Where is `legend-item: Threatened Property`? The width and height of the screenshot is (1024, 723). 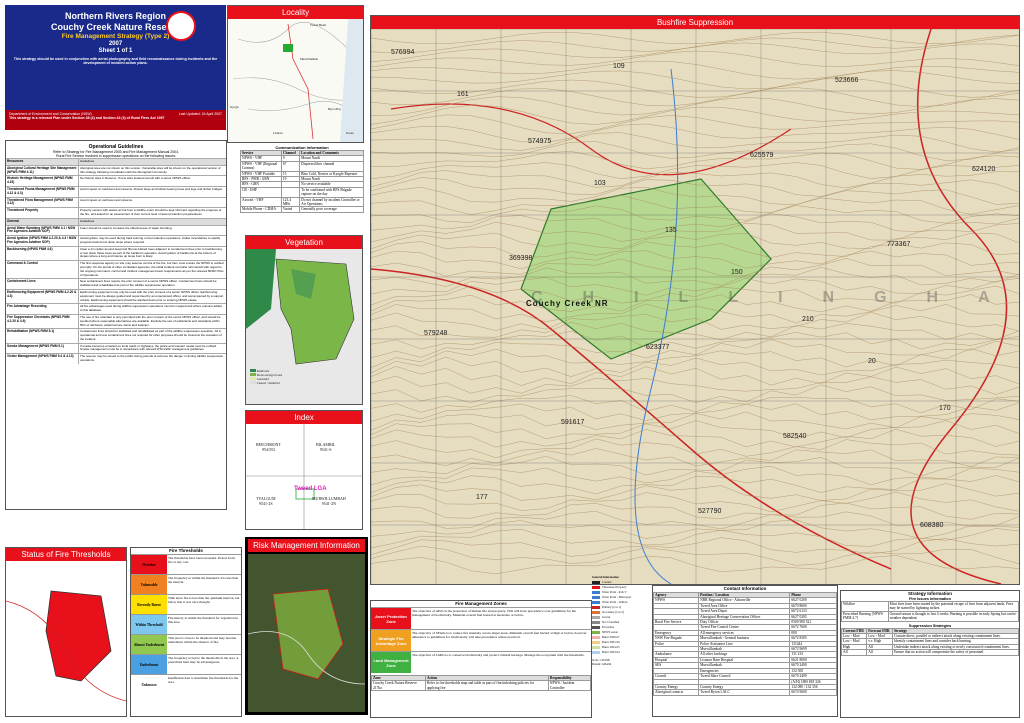 legend-item: Threatened Property is located at coordinates (620, 587).